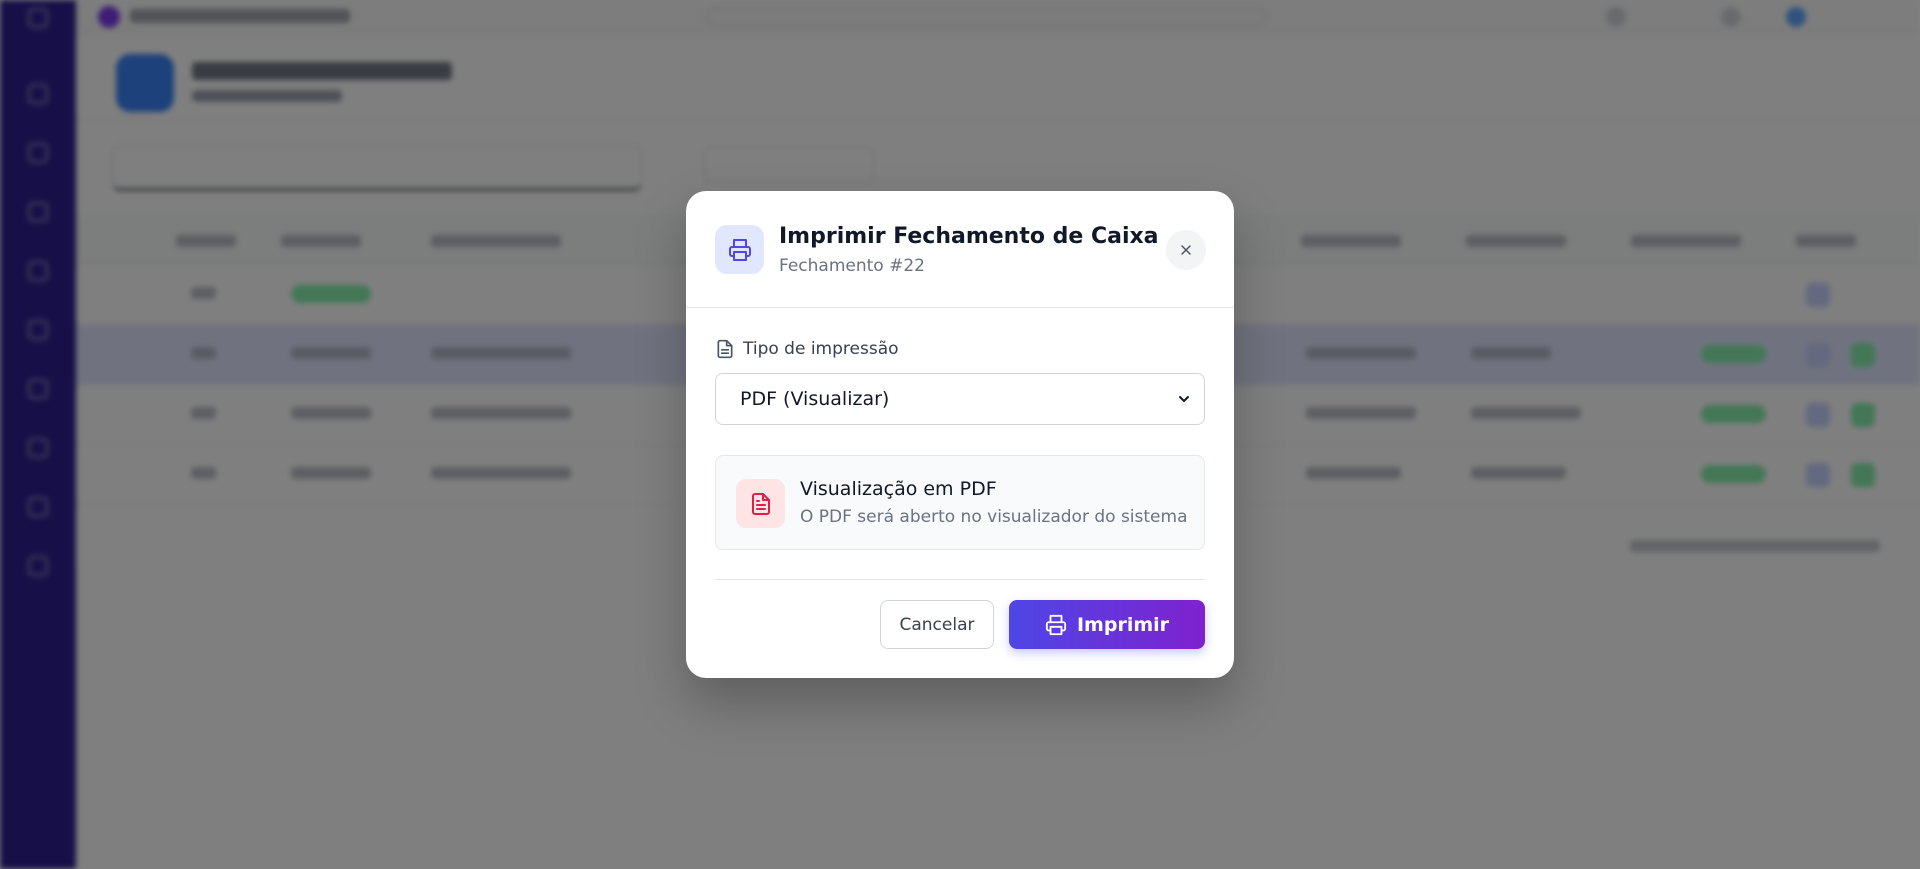  What do you see at coordinates (852, 266) in the screenshot?
I see `dialog-subtitle: Fechamento #22` at bounding box center [852, 266].